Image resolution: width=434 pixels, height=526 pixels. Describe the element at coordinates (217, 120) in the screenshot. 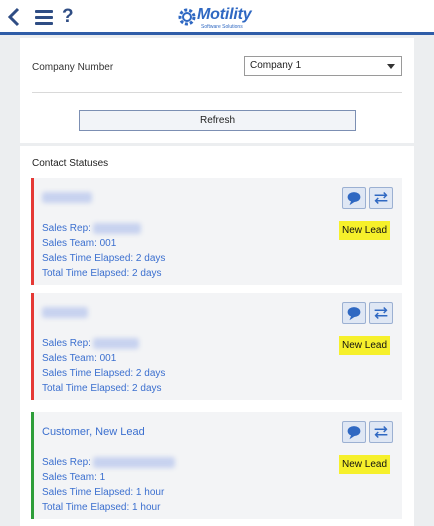

I see `refresh-button: Refresh` at that location.